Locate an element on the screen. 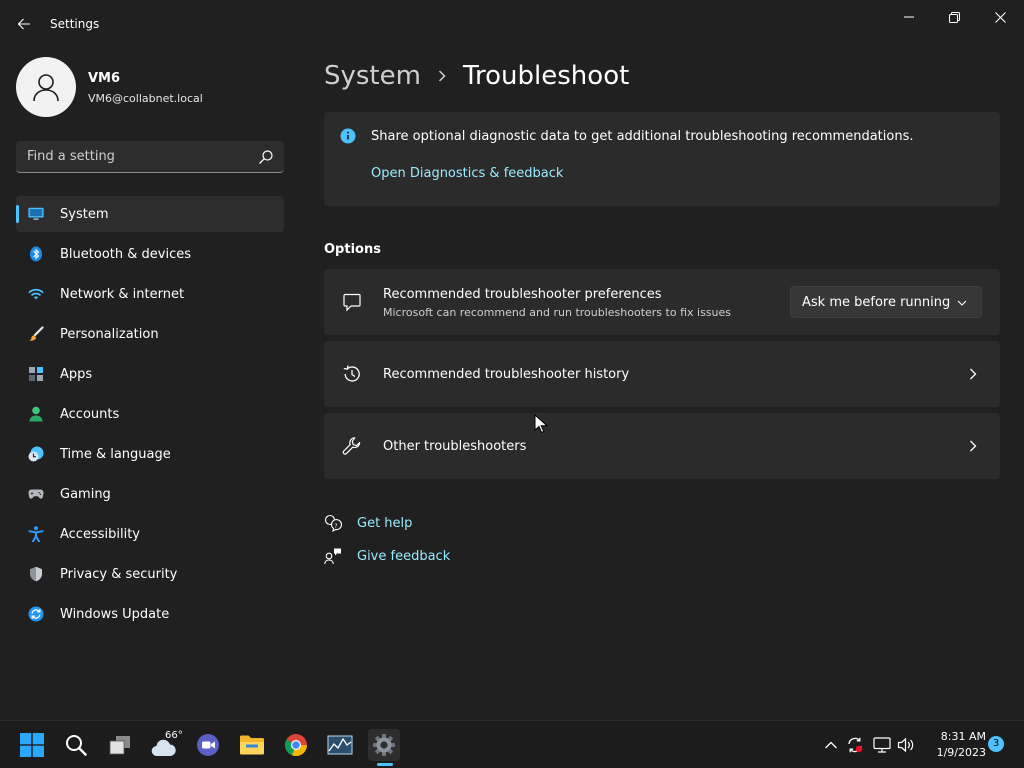 This screenshot has width=1024, height=768. mouse-cursor-icon is located at coordinates (541, 424).